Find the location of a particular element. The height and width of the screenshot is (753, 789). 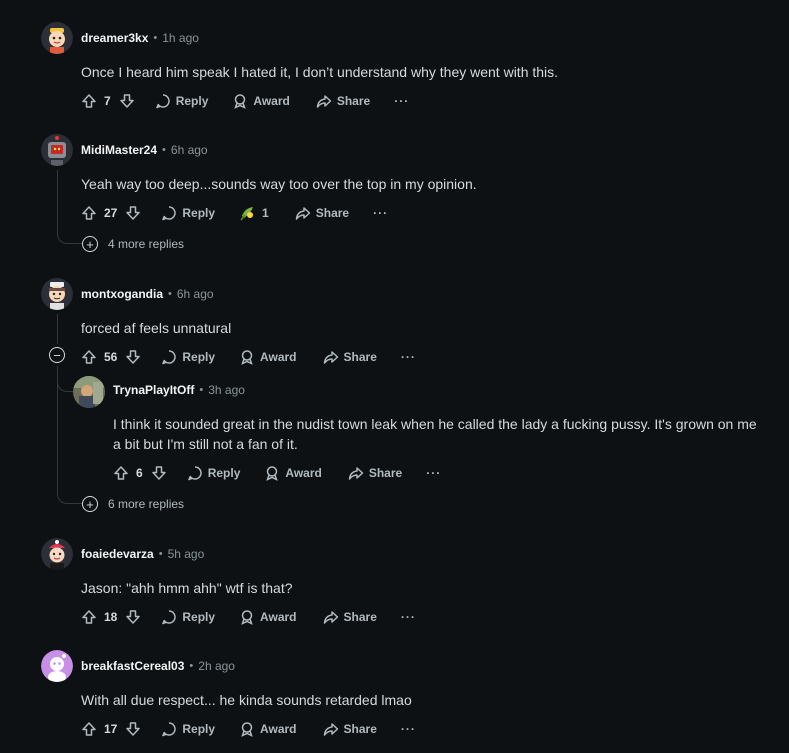

minus-circle-icon: − is located at coordinates (57, 355).